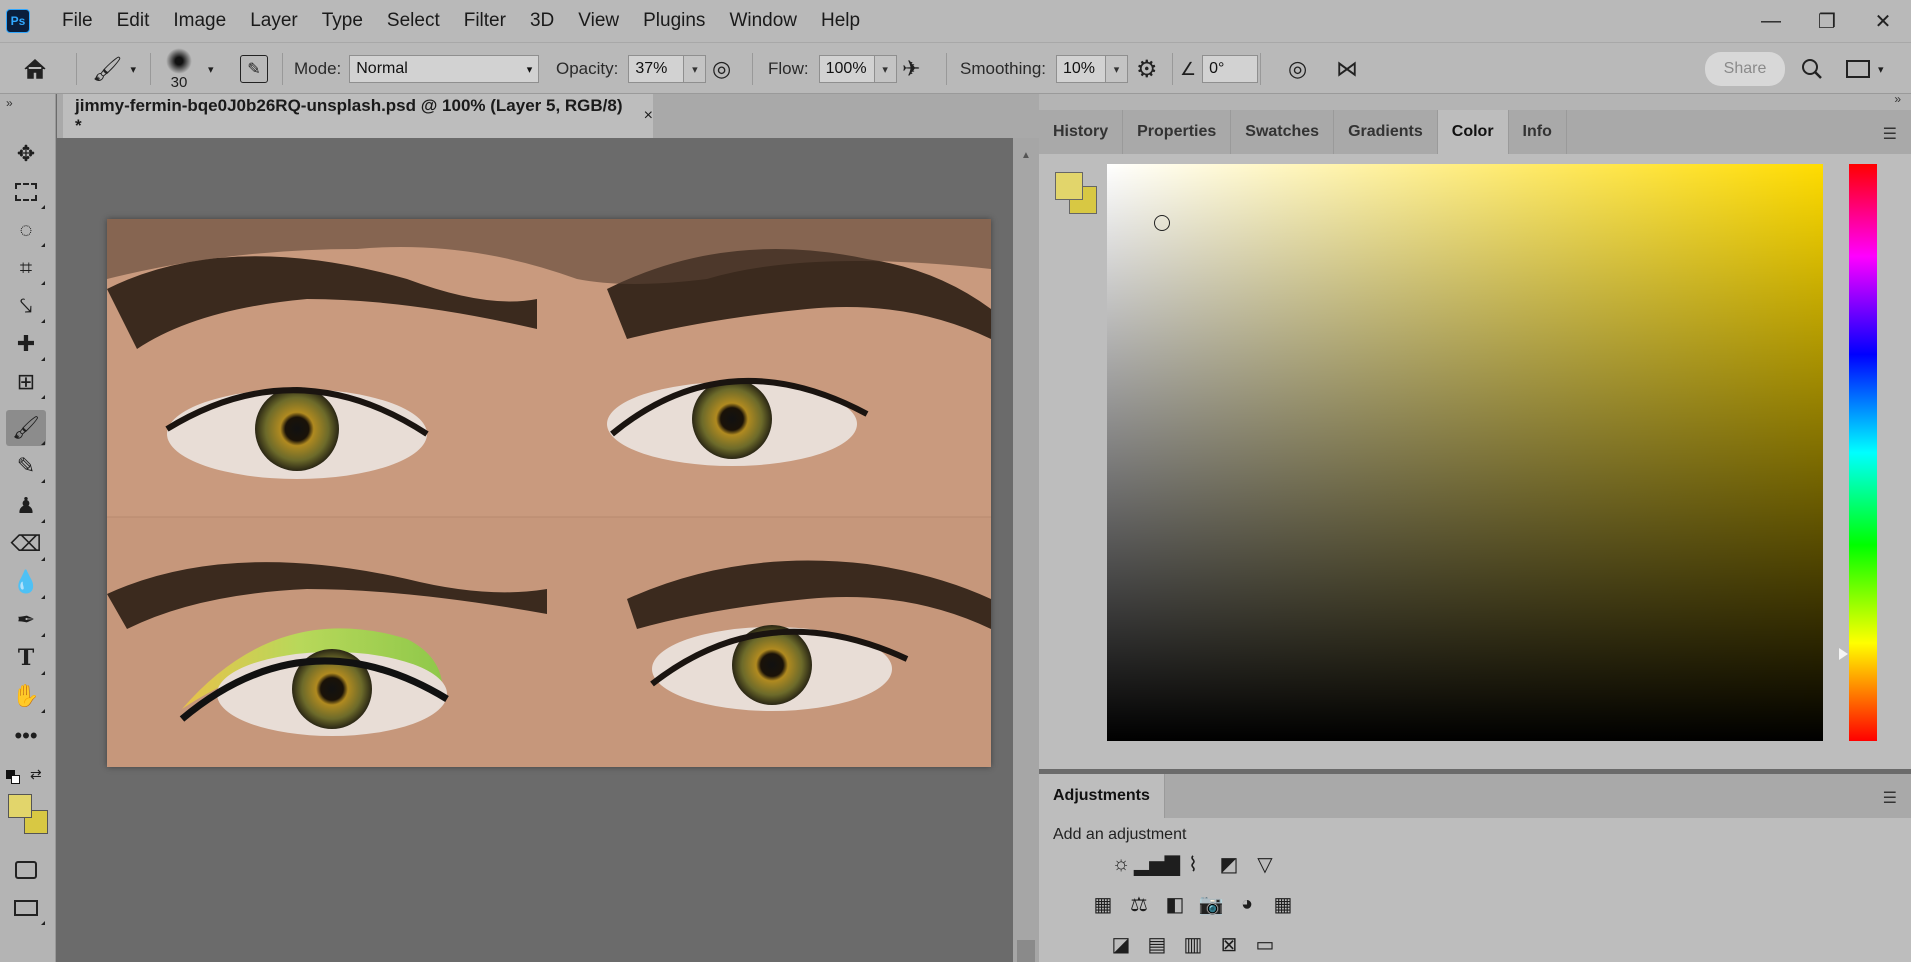 The height and width of the screenshot is (962, 1911). I want to click on tool-preset-picker: 🖌 ▾, so click(114, 69).